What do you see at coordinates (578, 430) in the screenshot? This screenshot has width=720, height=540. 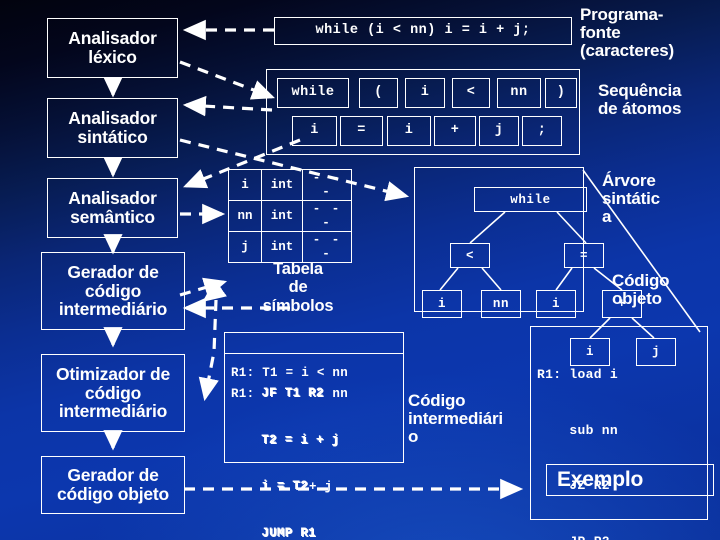 I see `code-line: sub nn` at bounding box center [578, 430].